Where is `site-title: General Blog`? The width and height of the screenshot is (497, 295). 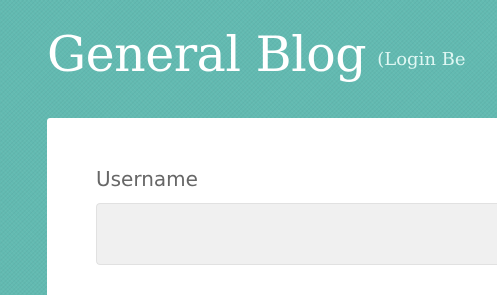 site-title: General Blog is located at coordinates (207, 54).